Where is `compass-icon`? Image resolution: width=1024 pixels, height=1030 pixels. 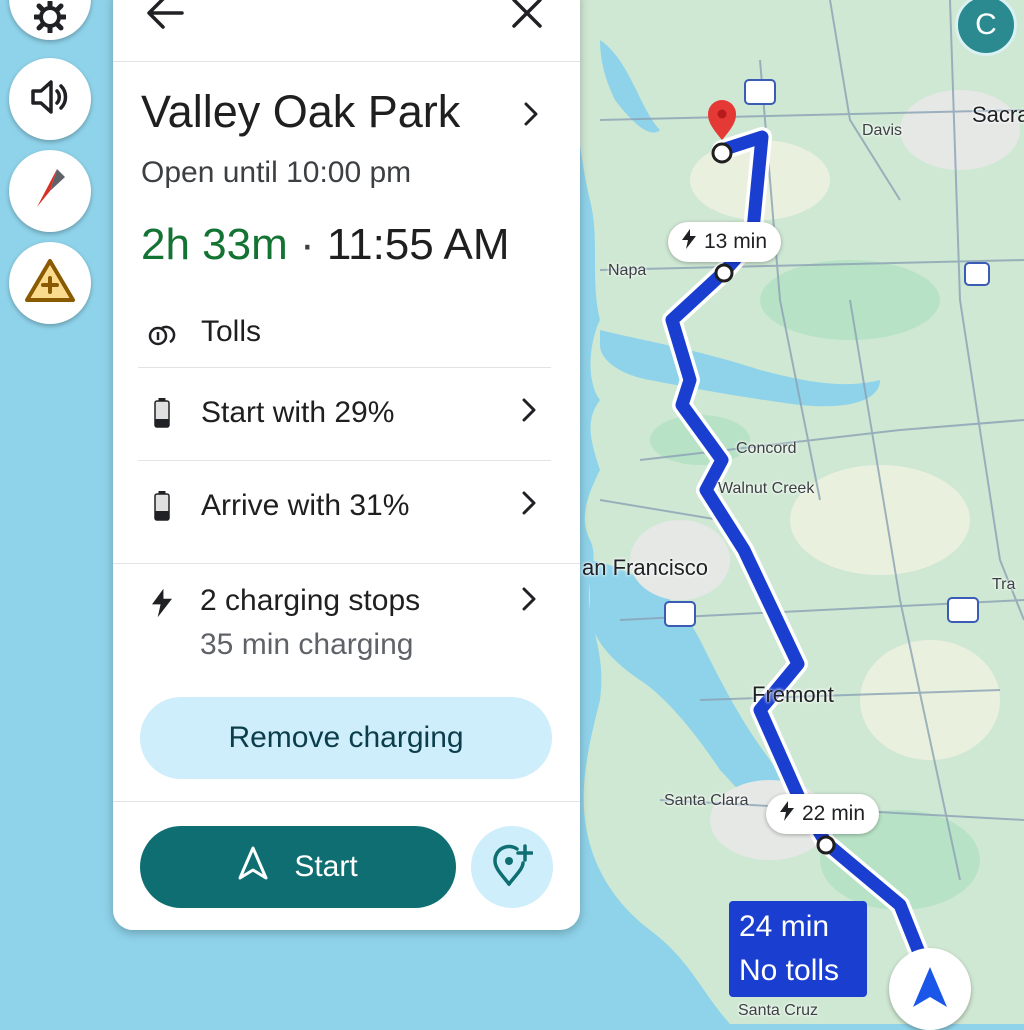
compass-icon is located at coordinates (50, 191).